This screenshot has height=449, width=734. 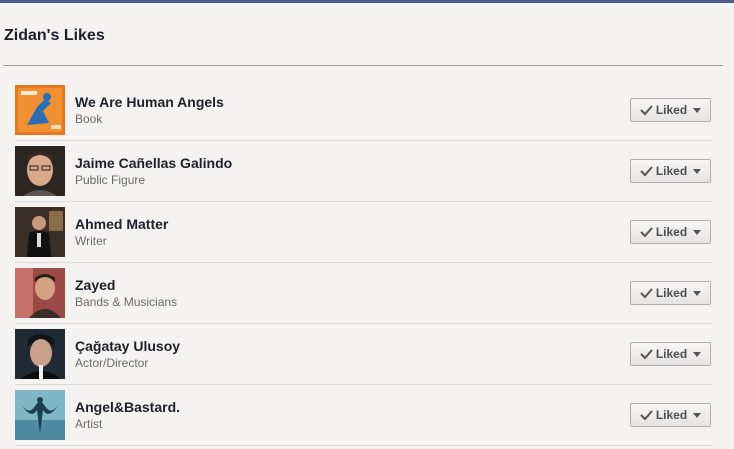 I want to click on top-bar, so click(x=367, y=1).